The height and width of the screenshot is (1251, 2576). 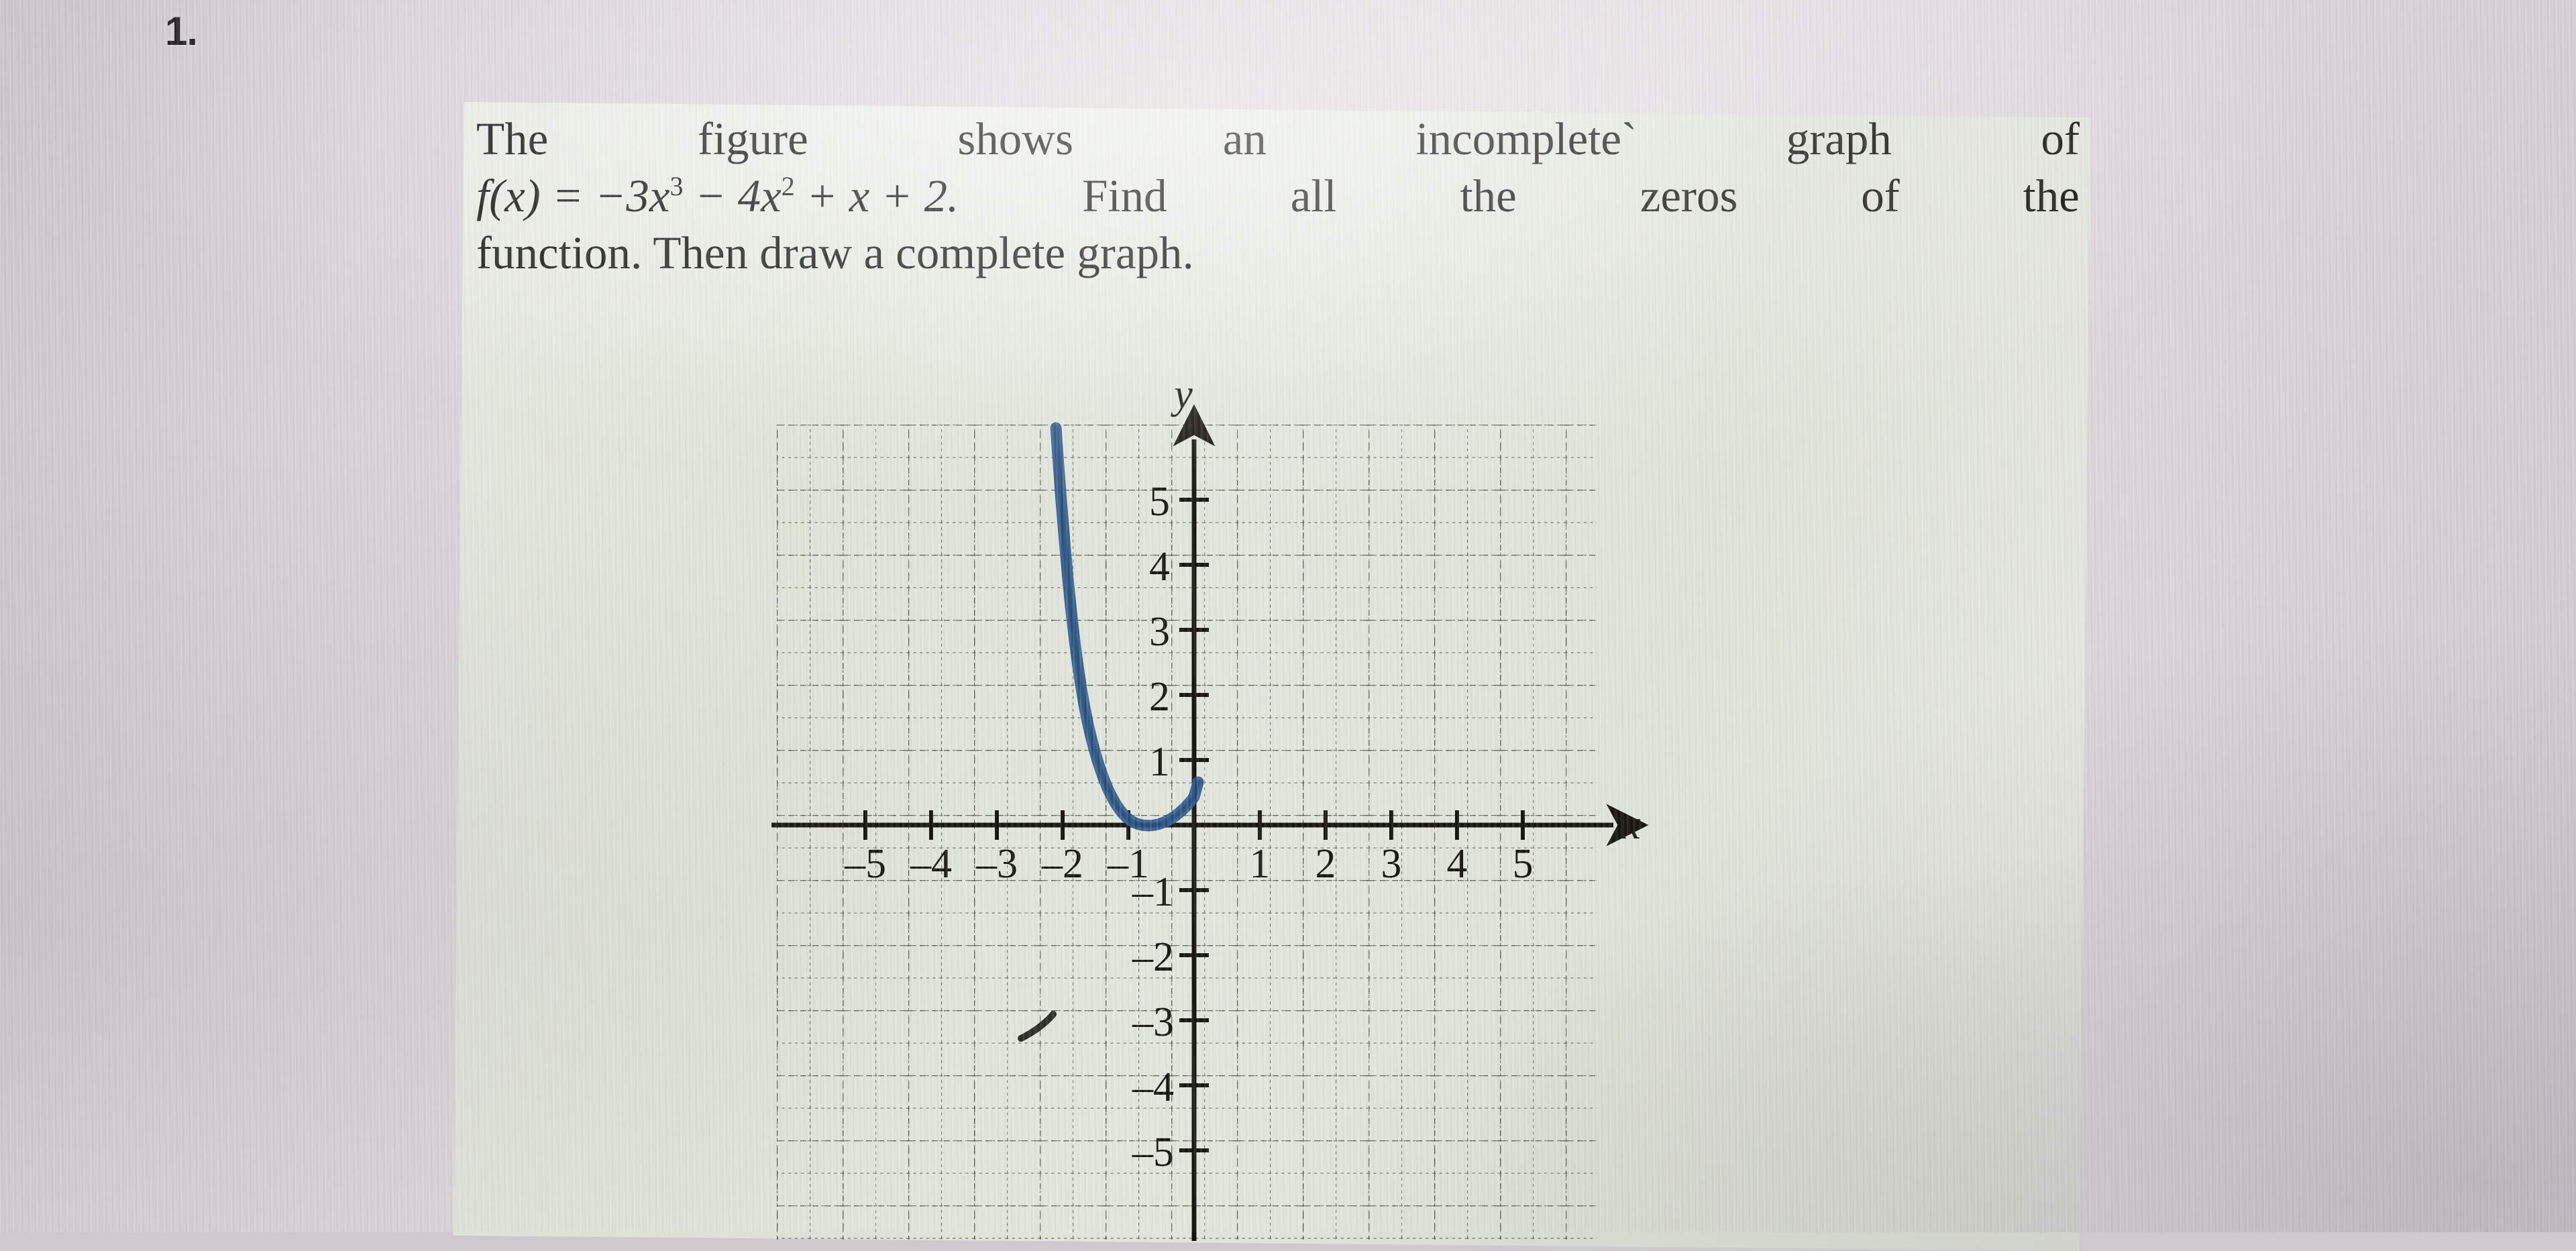 What do you see at coordinates (752, 138) in the screenshot?
I see `statement-word: figure` at bounding box center [752, 138].